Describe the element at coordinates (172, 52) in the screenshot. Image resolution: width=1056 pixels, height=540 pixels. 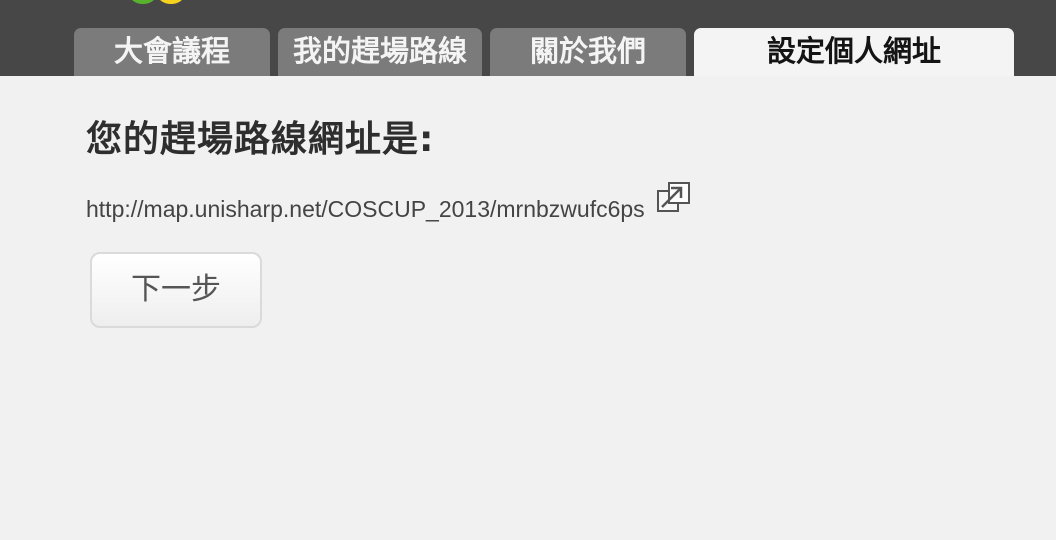
I see `tab-agenda: 大會議程` at that location.